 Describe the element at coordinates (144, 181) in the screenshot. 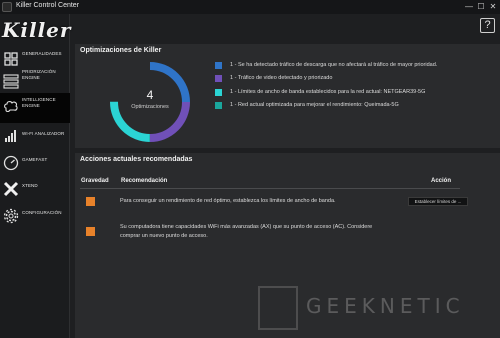

I see `column-header-recommendation: Recomendación` at that location.